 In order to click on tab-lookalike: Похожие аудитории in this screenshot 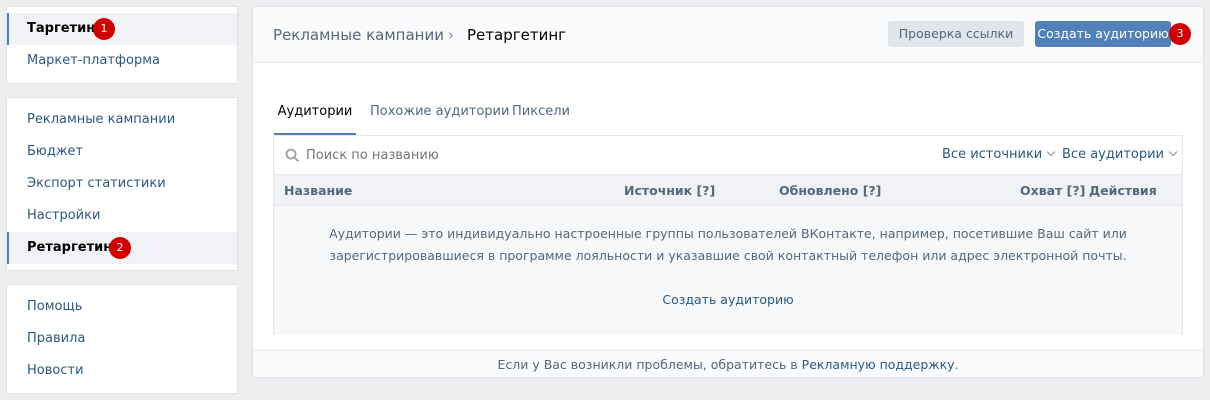, I will do `click(439, 113)`.